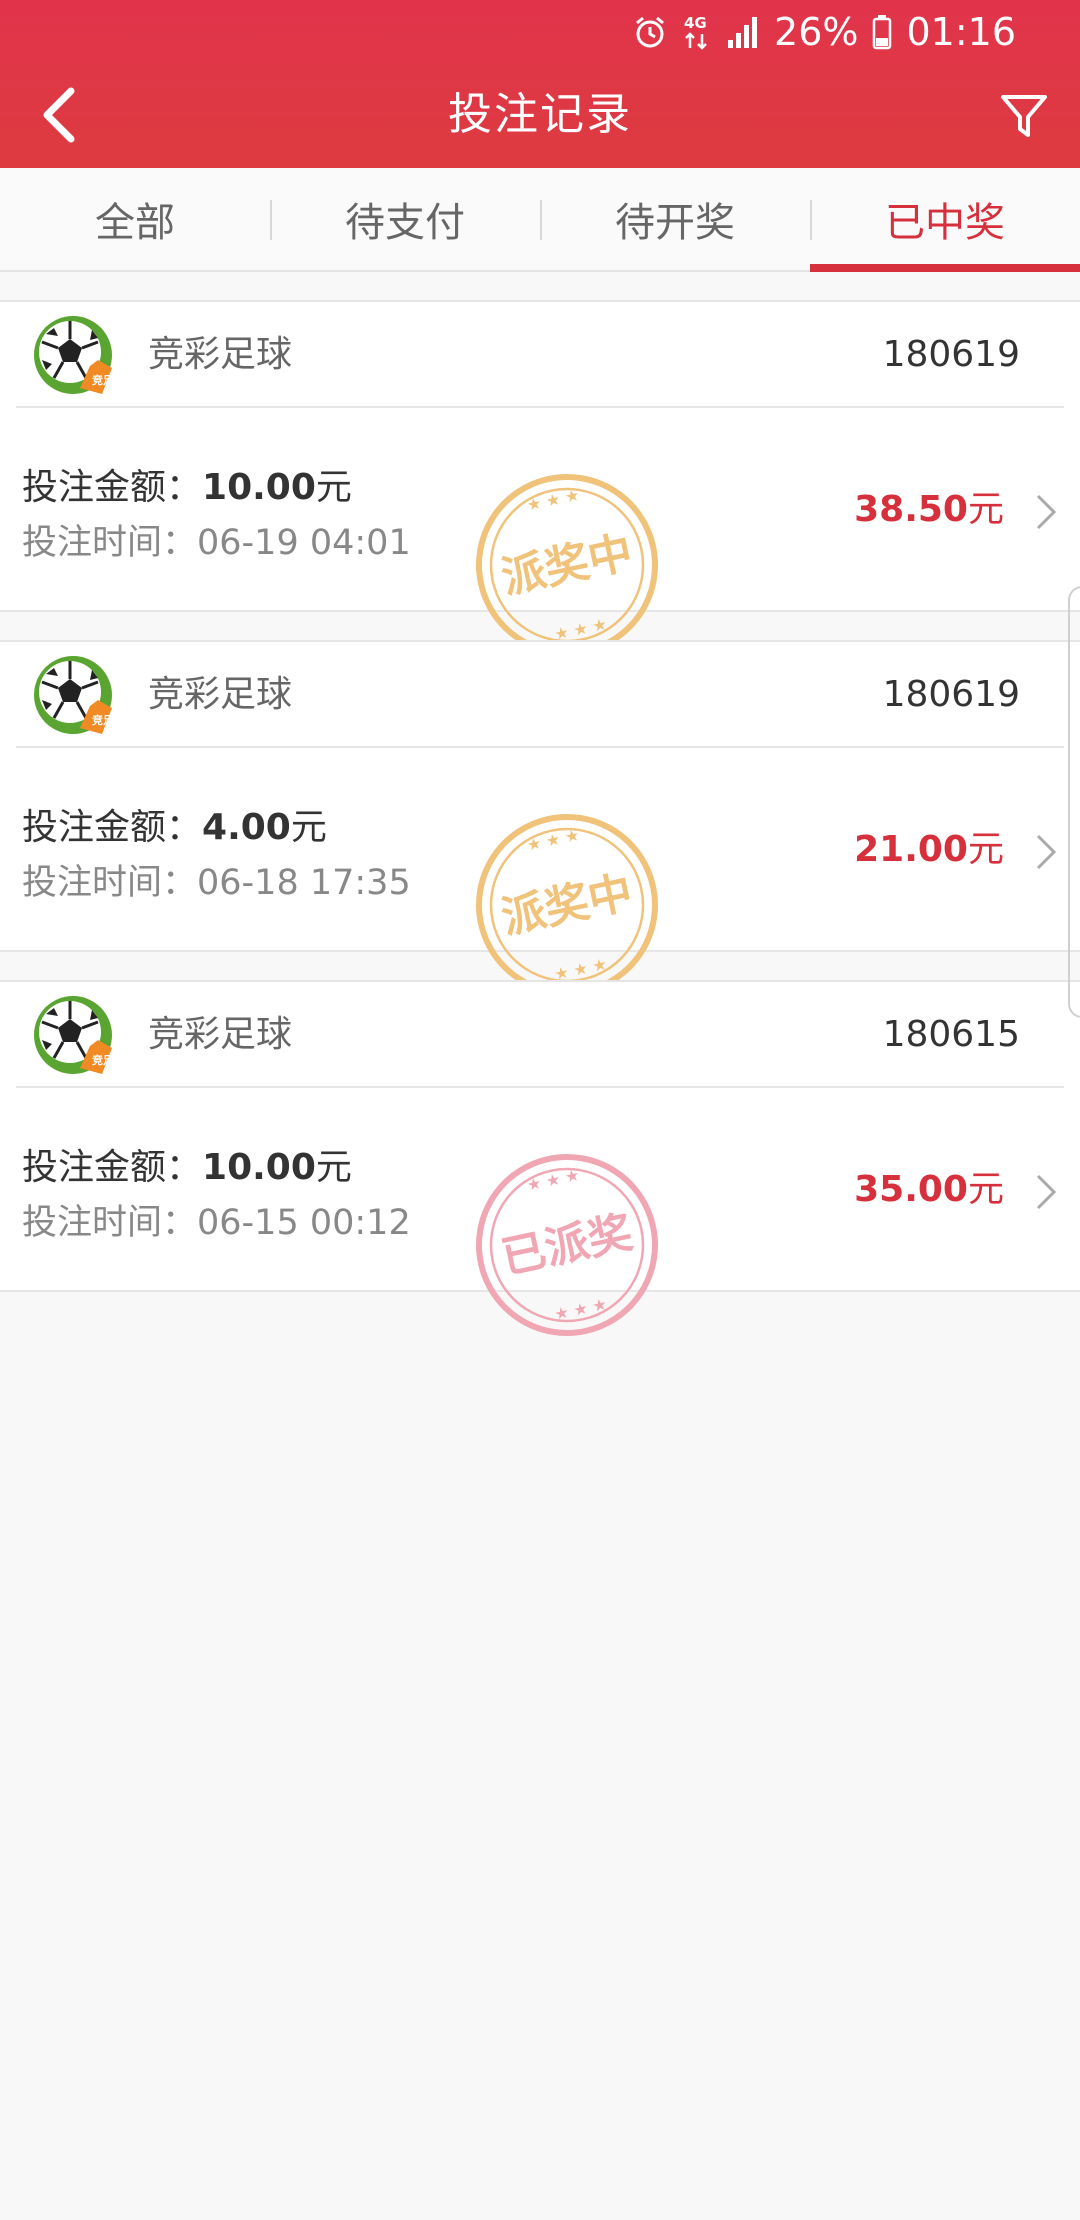 This screenshot has width=1080, height=2220. Describe the element at coordinates (540, 1035) in the screenshot. I see `card-header: 竞足 竞彩足球 180615` at that location.